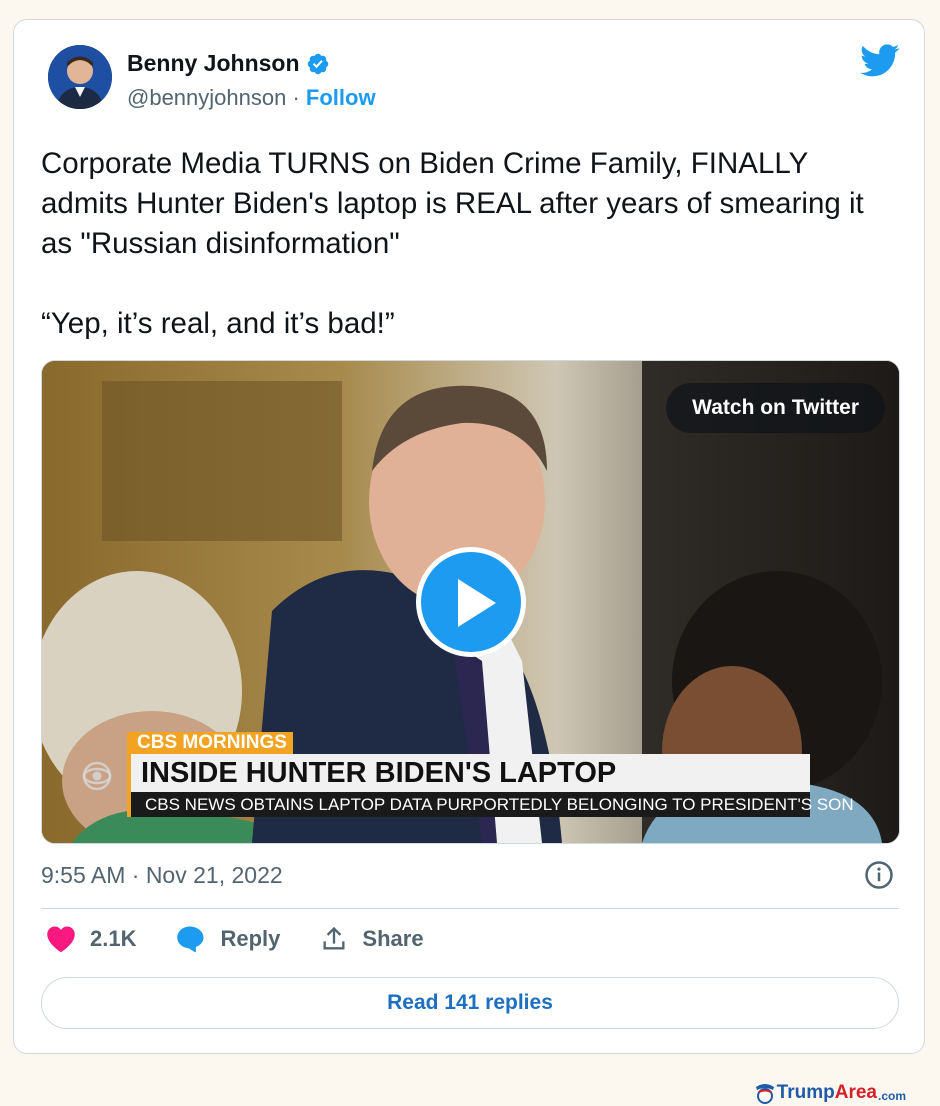  Describe the element at coordinates (317, 63) in the screenshot. I see `verified-badge-icon` at that location.